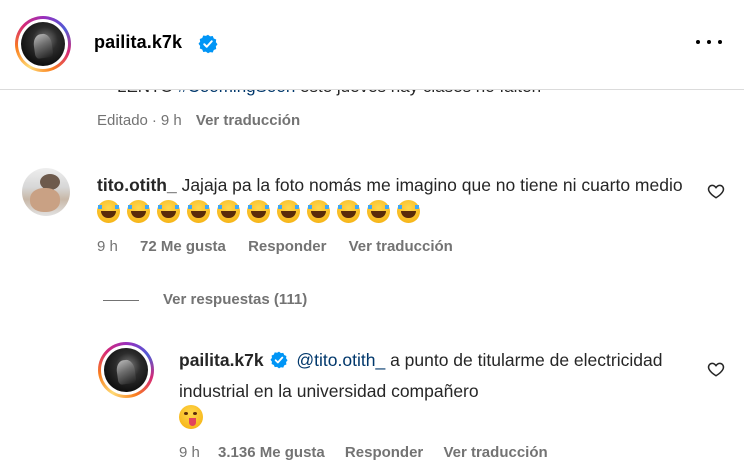 This screenshot has width=744, height=475. I want to click on more-options-button, so click(709, 42).